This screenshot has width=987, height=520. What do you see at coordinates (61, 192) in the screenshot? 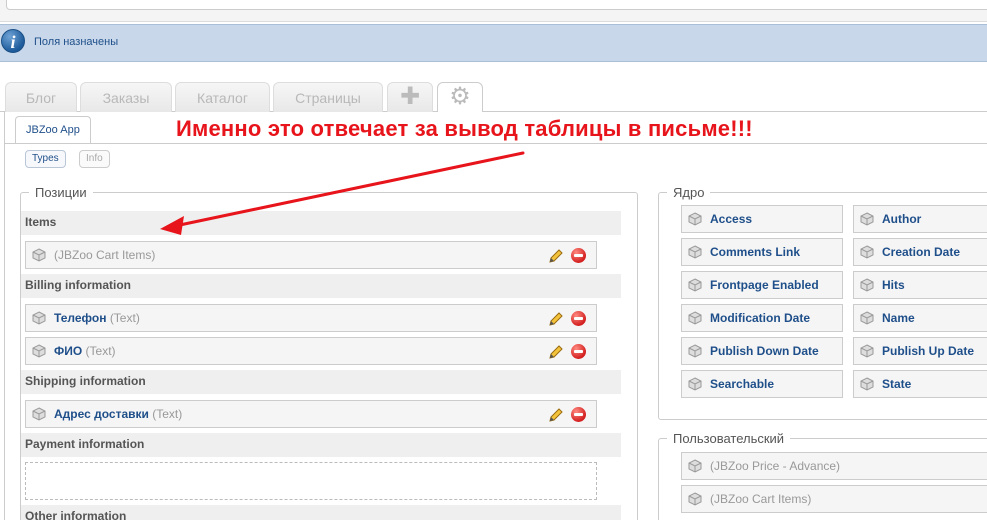
I see `positions-title: Позиции` at bounding box center [61, 192].